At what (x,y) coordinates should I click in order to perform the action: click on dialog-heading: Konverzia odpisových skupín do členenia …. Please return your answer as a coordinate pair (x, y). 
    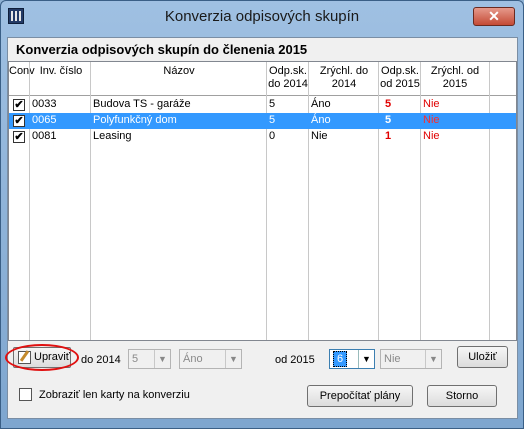
    Looking at the image, I should click on (162, 49).